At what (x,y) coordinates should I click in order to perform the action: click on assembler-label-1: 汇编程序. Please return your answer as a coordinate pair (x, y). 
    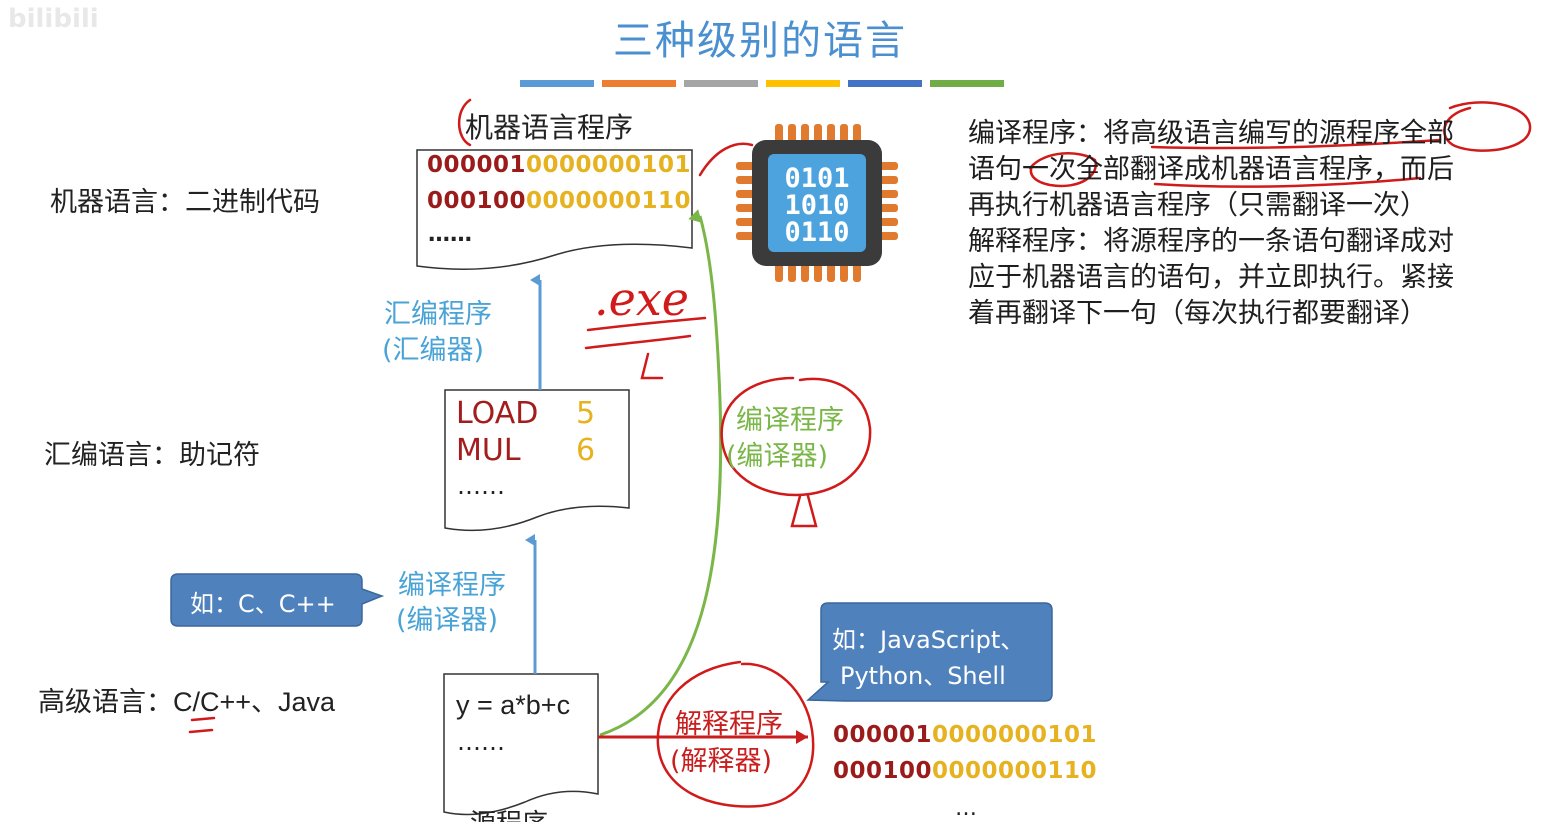
    Looking at the image, I should click on (438, 314).